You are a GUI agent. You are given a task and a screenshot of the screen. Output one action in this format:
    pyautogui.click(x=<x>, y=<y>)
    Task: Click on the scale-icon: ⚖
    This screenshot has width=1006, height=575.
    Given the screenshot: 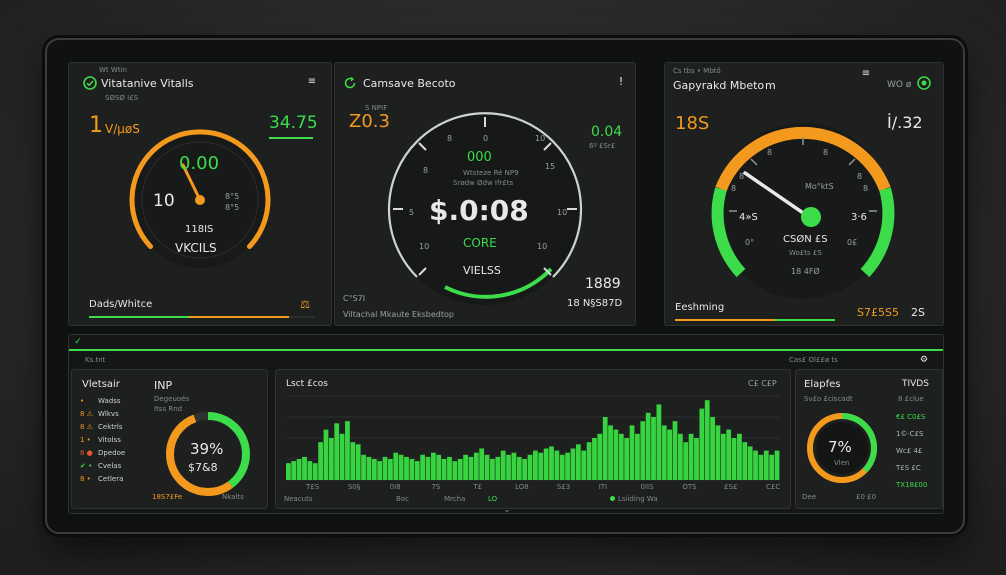 What is the action you would take?
    pyautogui.click(x=305, y=304)
    